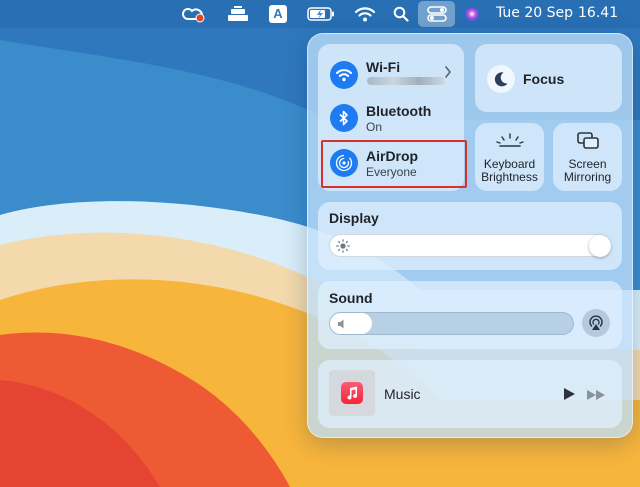 The width and height of the screenshot is (640, 487). What do you see at coordinates (587, 177) in the screenshot?
I see `screen-mirroring-label-line2: Mirroring` at bounding box center [587, 177].